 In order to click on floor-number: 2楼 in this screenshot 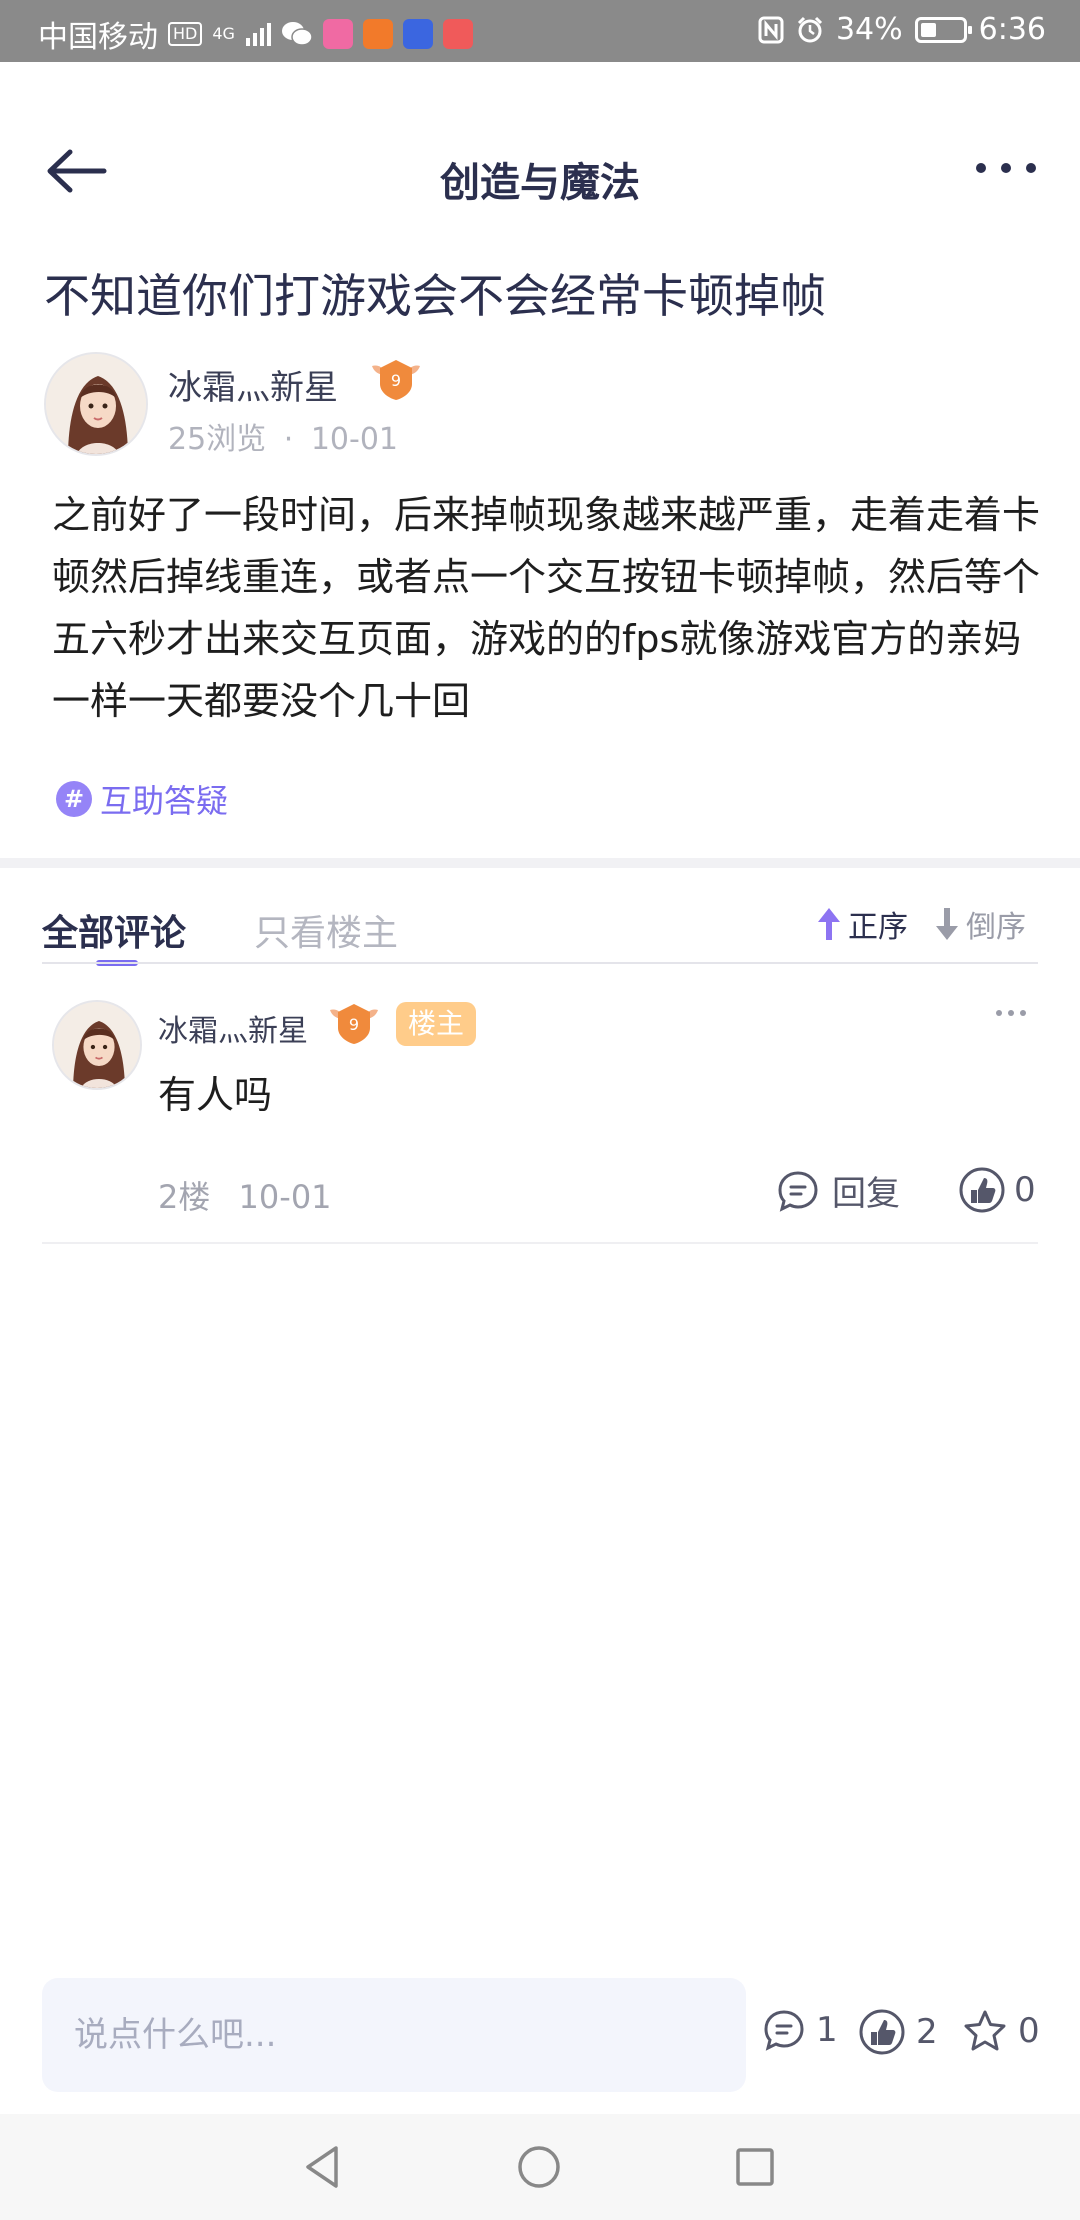, I will do `click(184, 1197)`.